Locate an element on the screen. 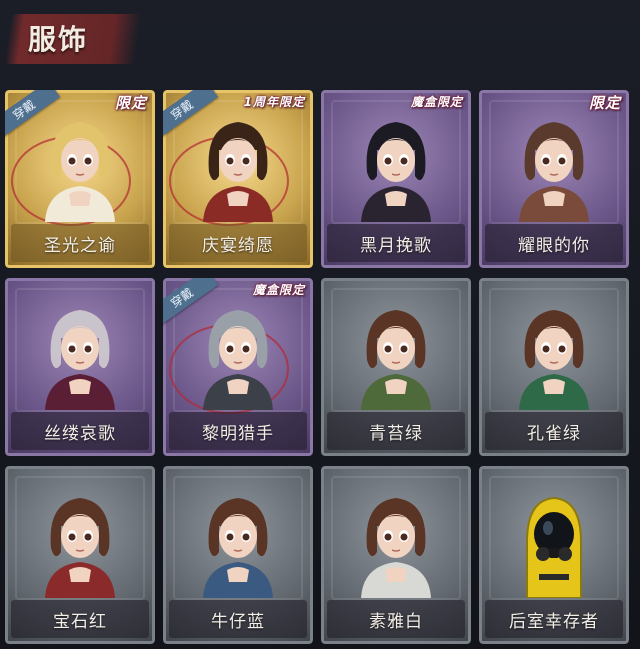 The height and width of the screenshot is (649, 640). header: 服饰 is located at coordinates (320, 40).